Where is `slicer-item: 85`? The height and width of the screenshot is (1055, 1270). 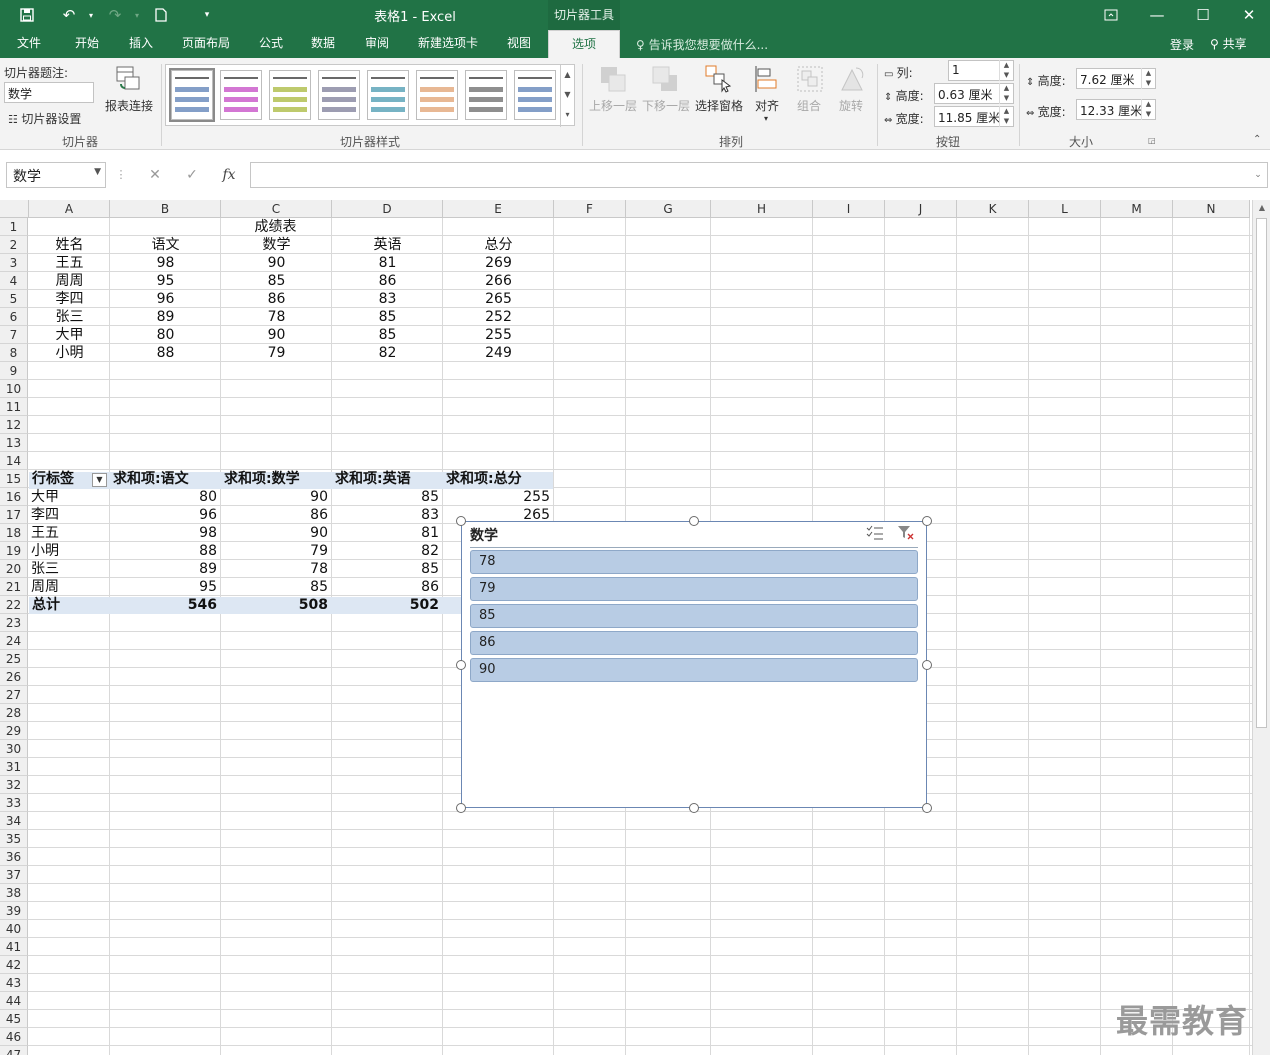 slicer-item: 85 is located at coordinates (694, 616).